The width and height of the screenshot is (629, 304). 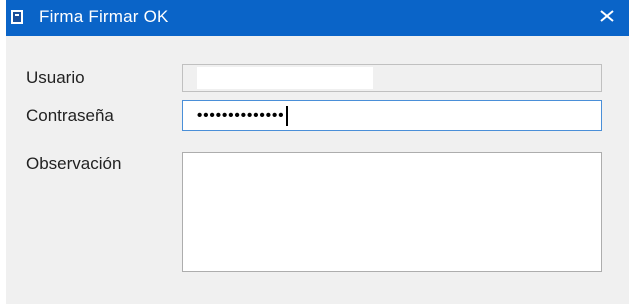 What do you see at coordinates (70, 115) in the screenshot?
I see `password-label: Contraseña` at bounding box center [70, 115].